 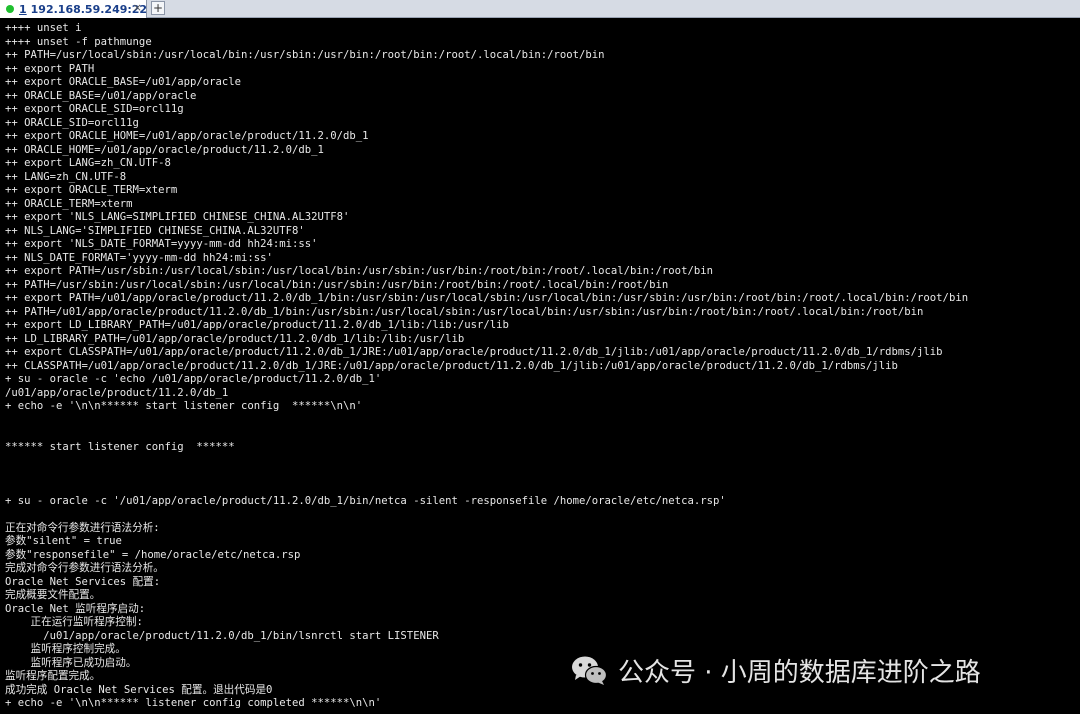 What do you see at coordinates (43, 28) in the screenshot?
I see `terminal-line: ++++ unset i` at bounding box center [43, 28].